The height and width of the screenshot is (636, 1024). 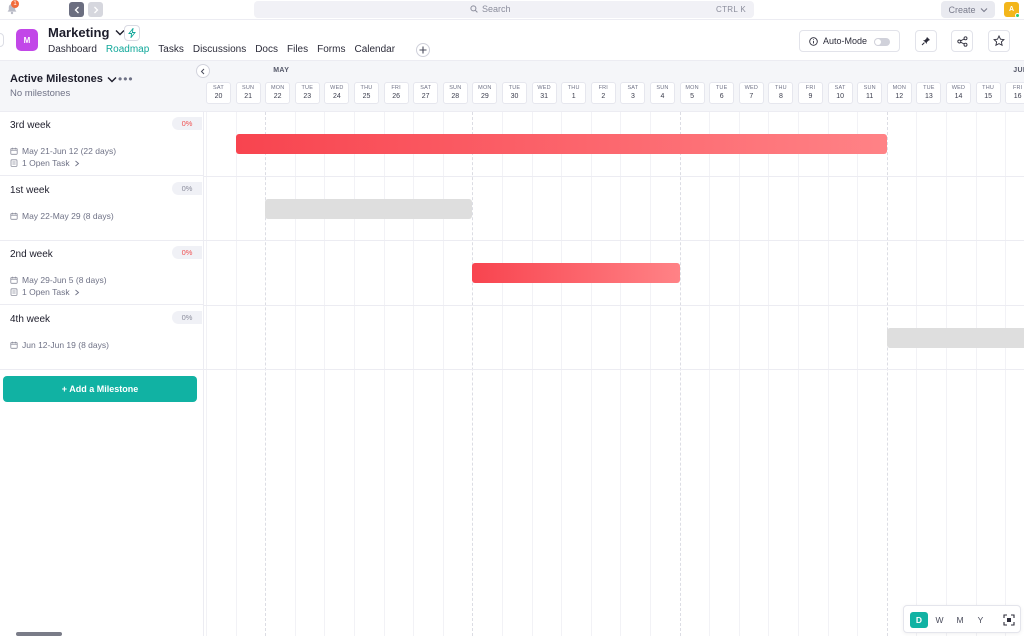 What do you see at coordinates (127, 49) in the screenshot?
I see `tab-roadmap: Roadmap` at bounding box center [127, 49].